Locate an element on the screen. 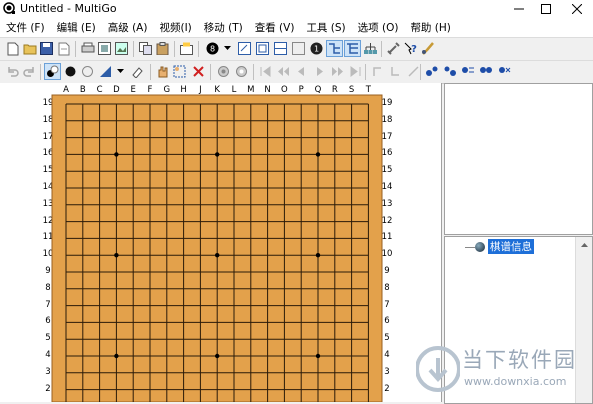 This screenshot has width=593, height=404. scroll-up-button is located at coordinates (584, 245).